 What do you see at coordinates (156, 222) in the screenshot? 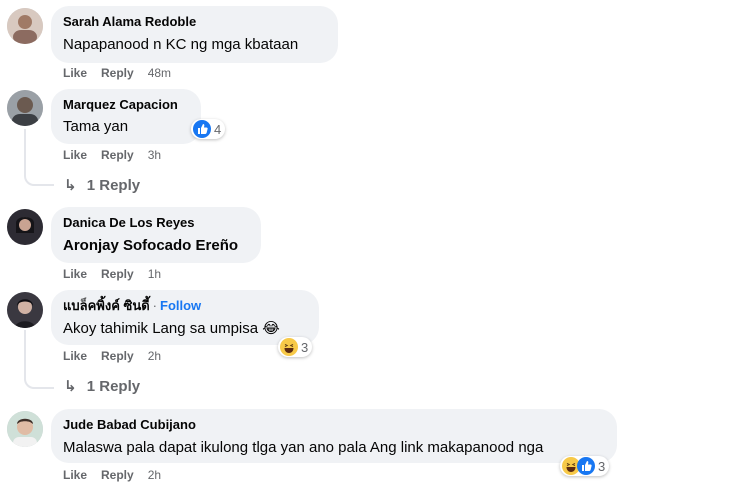
I see `author-name: Danica De Los Reyes` at bounding box center [156, 222].